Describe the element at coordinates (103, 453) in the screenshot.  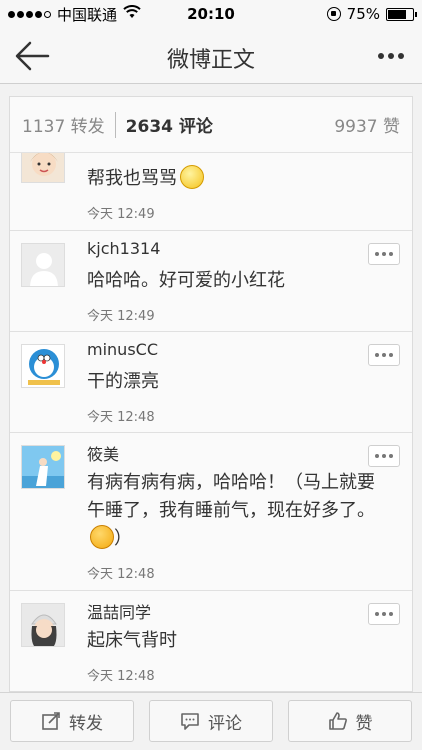
I see `commenter-name: 筱美` at that location.